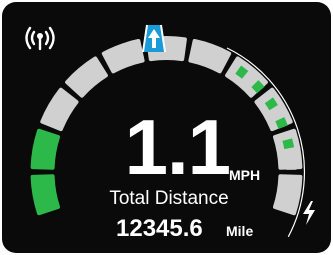 The width and height of the screenshot is (333, 255). What do you see at coordinates (291, 165) in the screenshot?
I see `charge-segment` at bounding box center [291, 165].